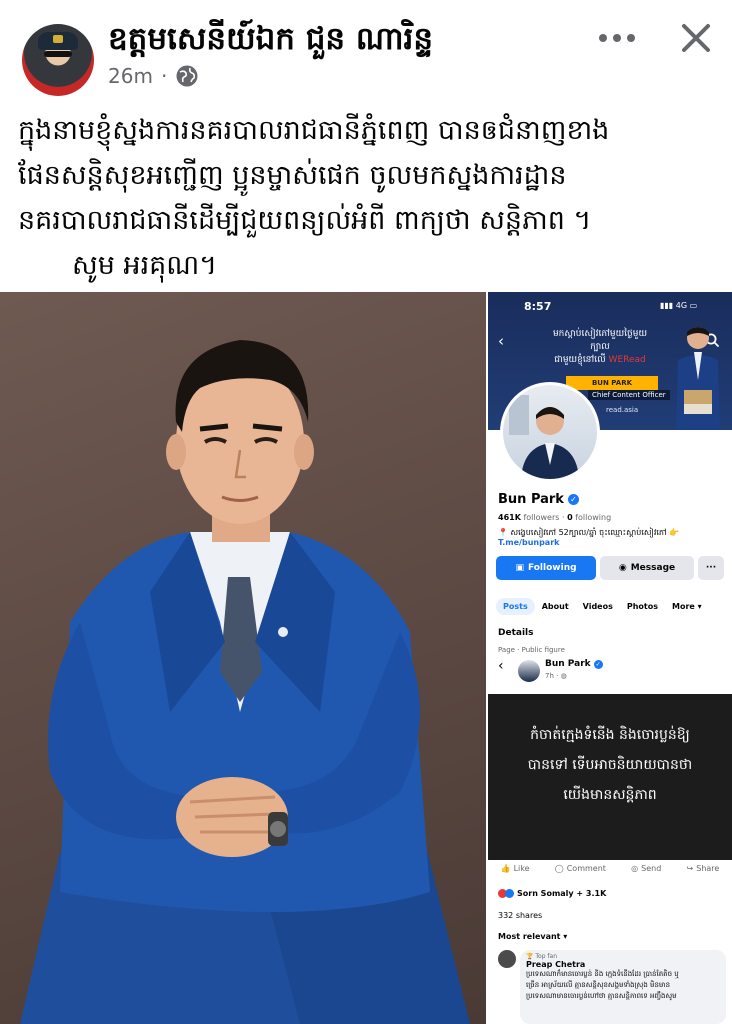  I want to click on tab-posts: Posts, so click(515, 606).